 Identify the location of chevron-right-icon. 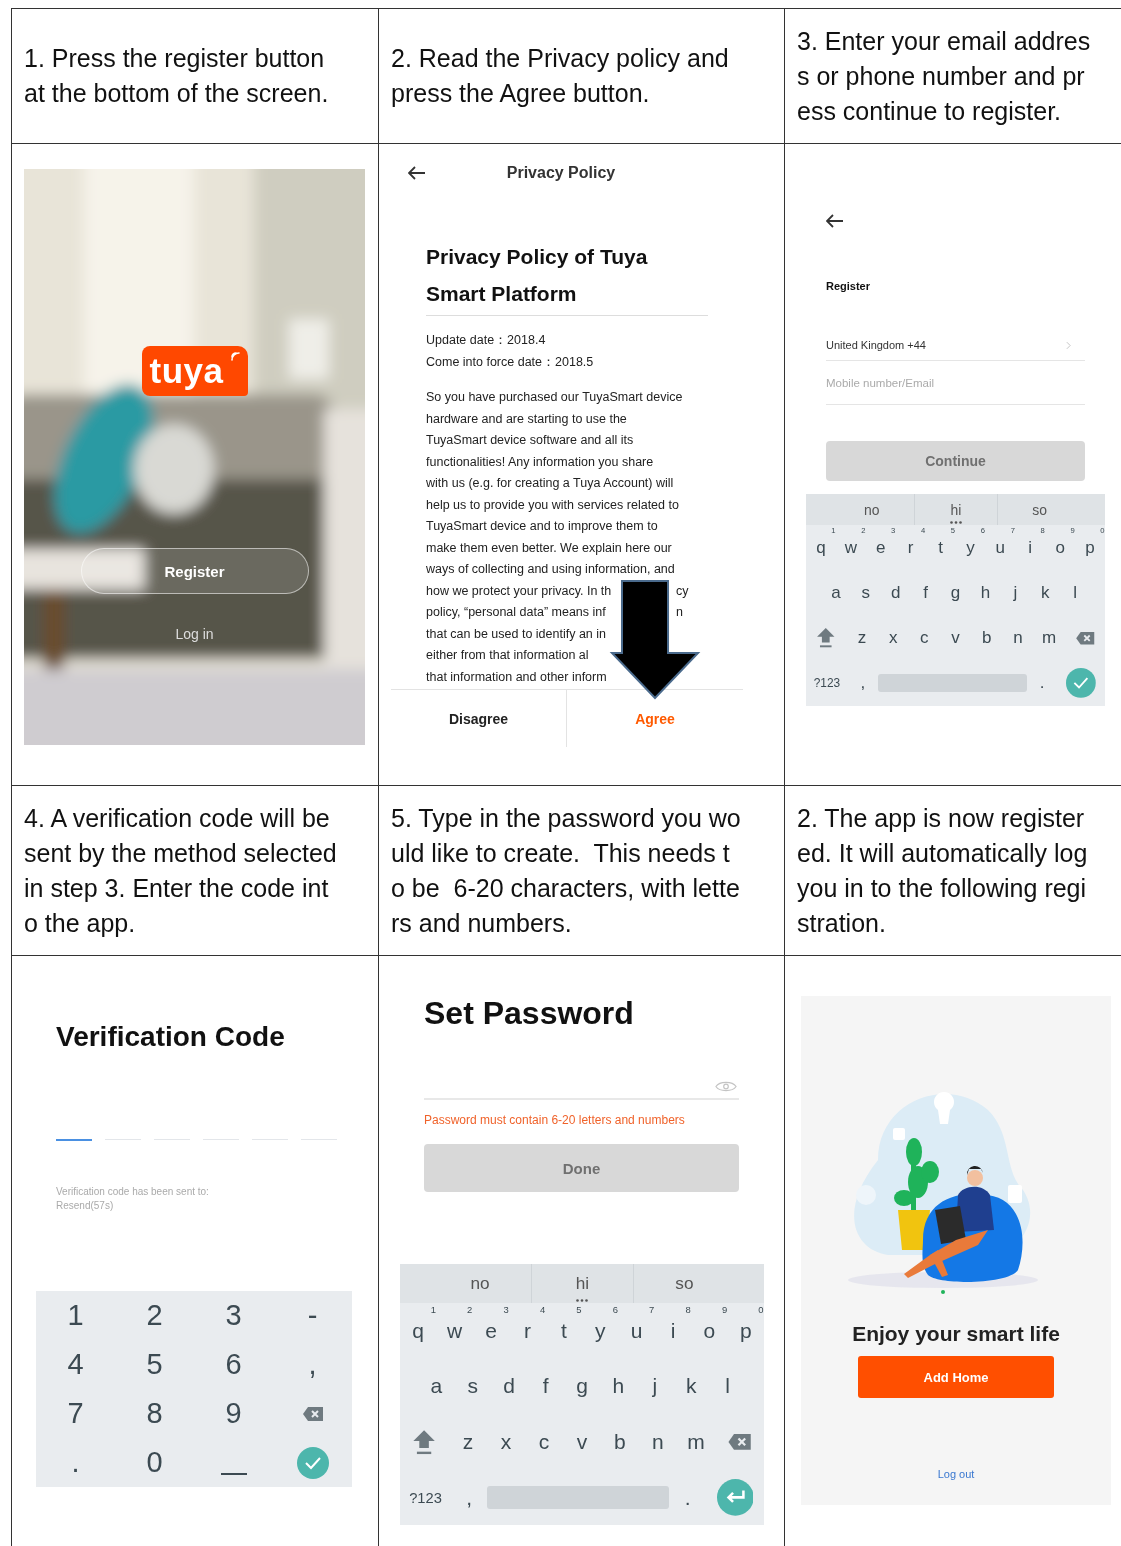
(1068, 345).